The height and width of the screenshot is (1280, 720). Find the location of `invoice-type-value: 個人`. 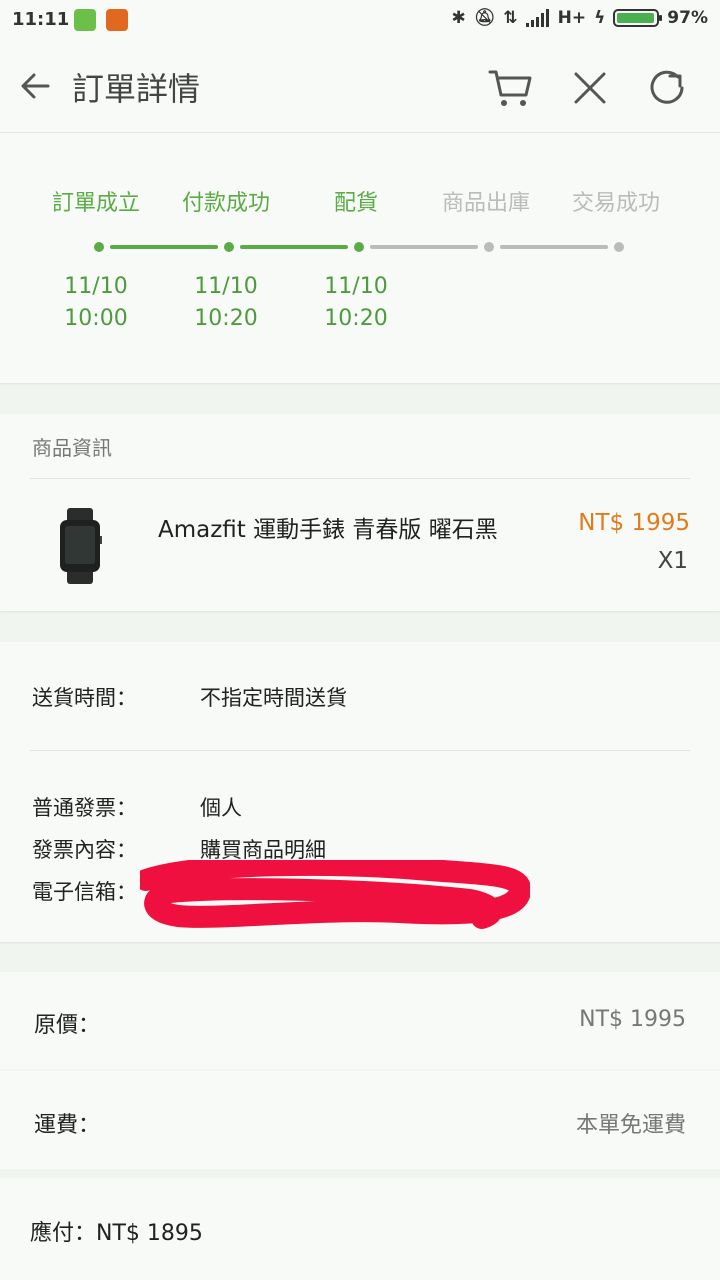

invoice-type-value: 個人 is located at coordinates (221, 808).